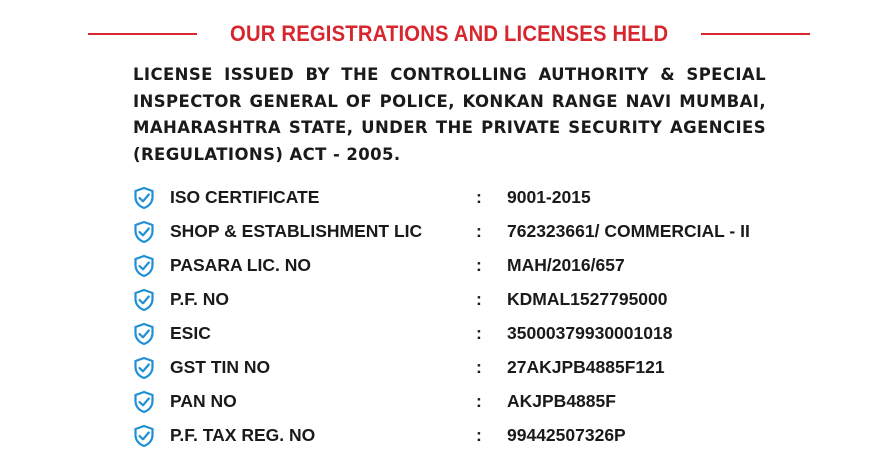  I want to click on section-heading: OUR REGISTRATIONS AND LICENSES HELD, so click(449, 34).